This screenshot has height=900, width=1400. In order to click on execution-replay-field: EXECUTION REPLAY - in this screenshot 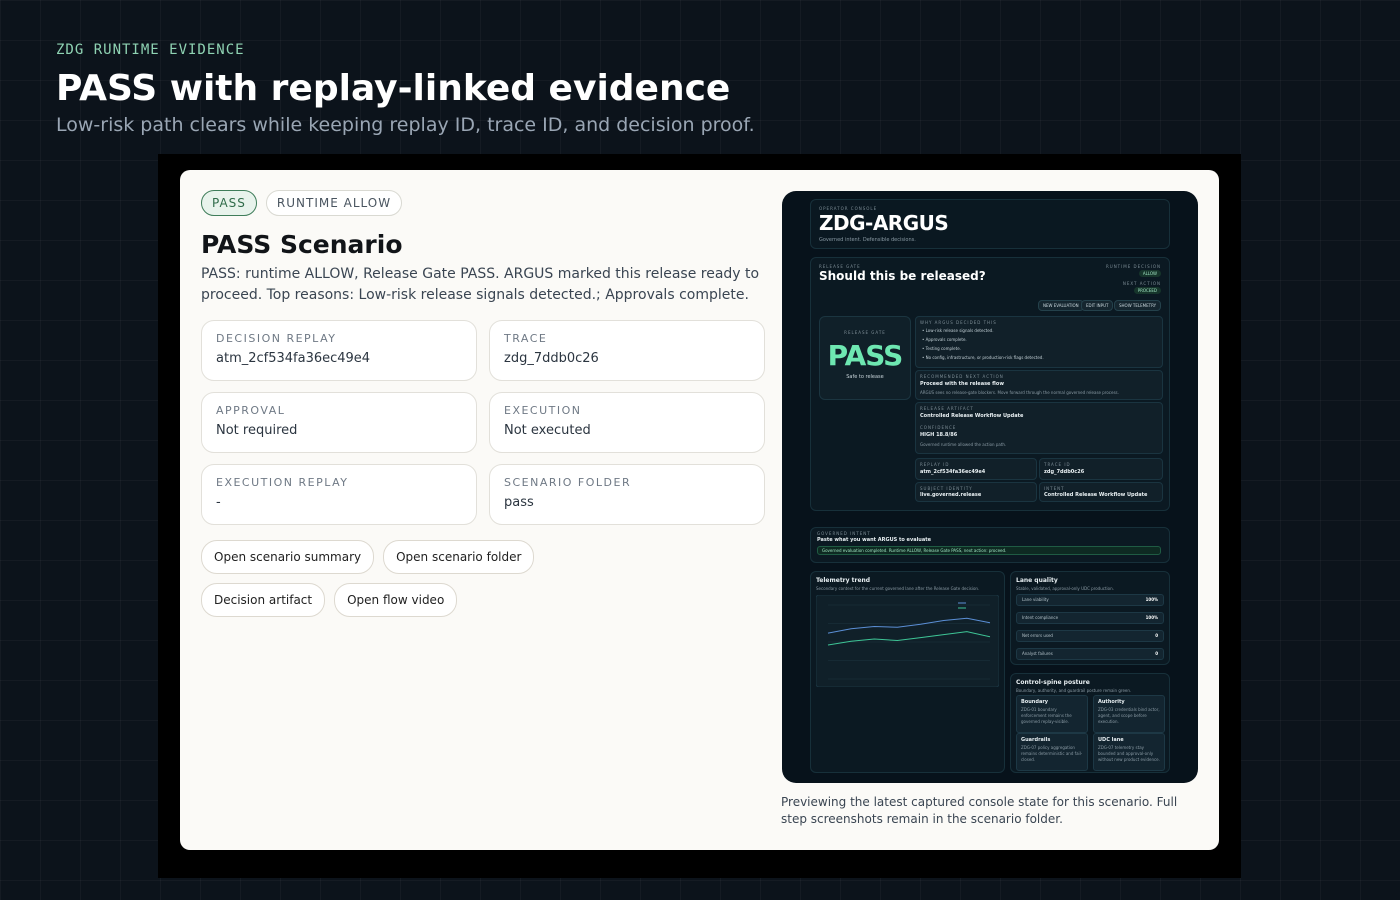, I will do `click(339, 494)`.